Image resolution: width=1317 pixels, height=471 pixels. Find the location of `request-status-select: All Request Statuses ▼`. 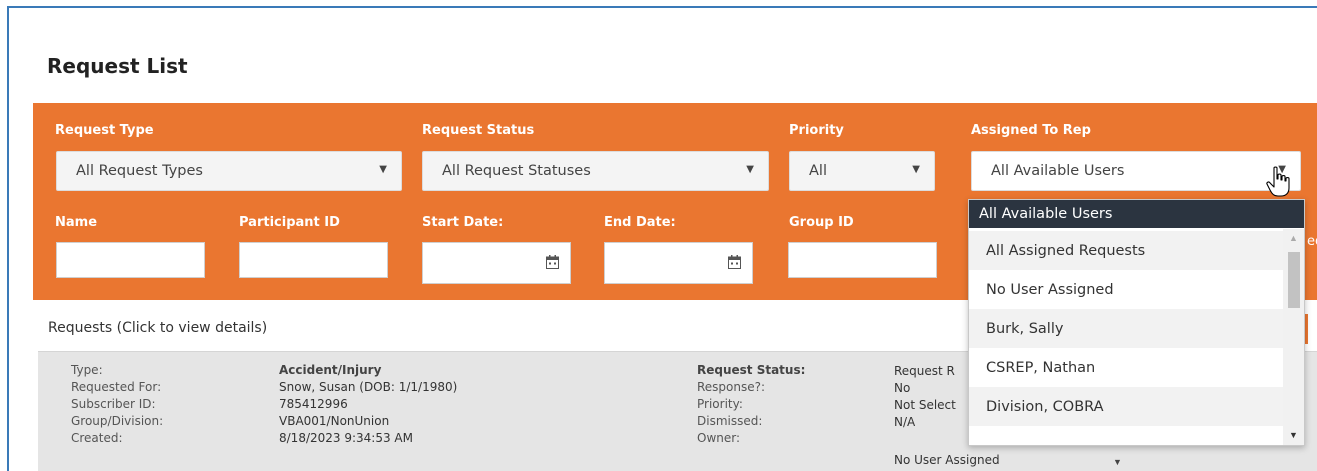

request-status-select: All Request Statuses ▼ is located at coordinates (595, 171).